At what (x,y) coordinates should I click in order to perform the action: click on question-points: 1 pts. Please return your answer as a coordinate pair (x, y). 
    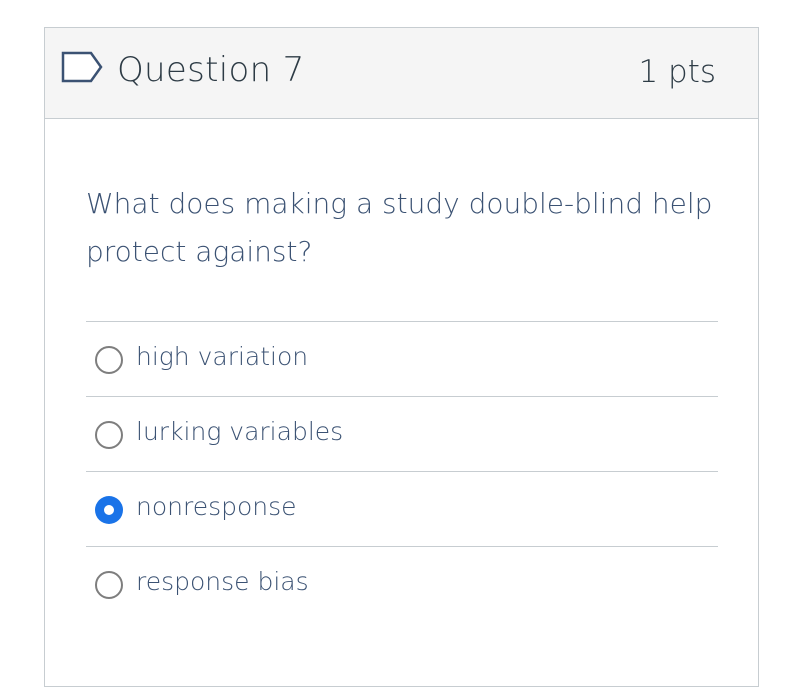
    Looking at the image, I should click on (677, 72).